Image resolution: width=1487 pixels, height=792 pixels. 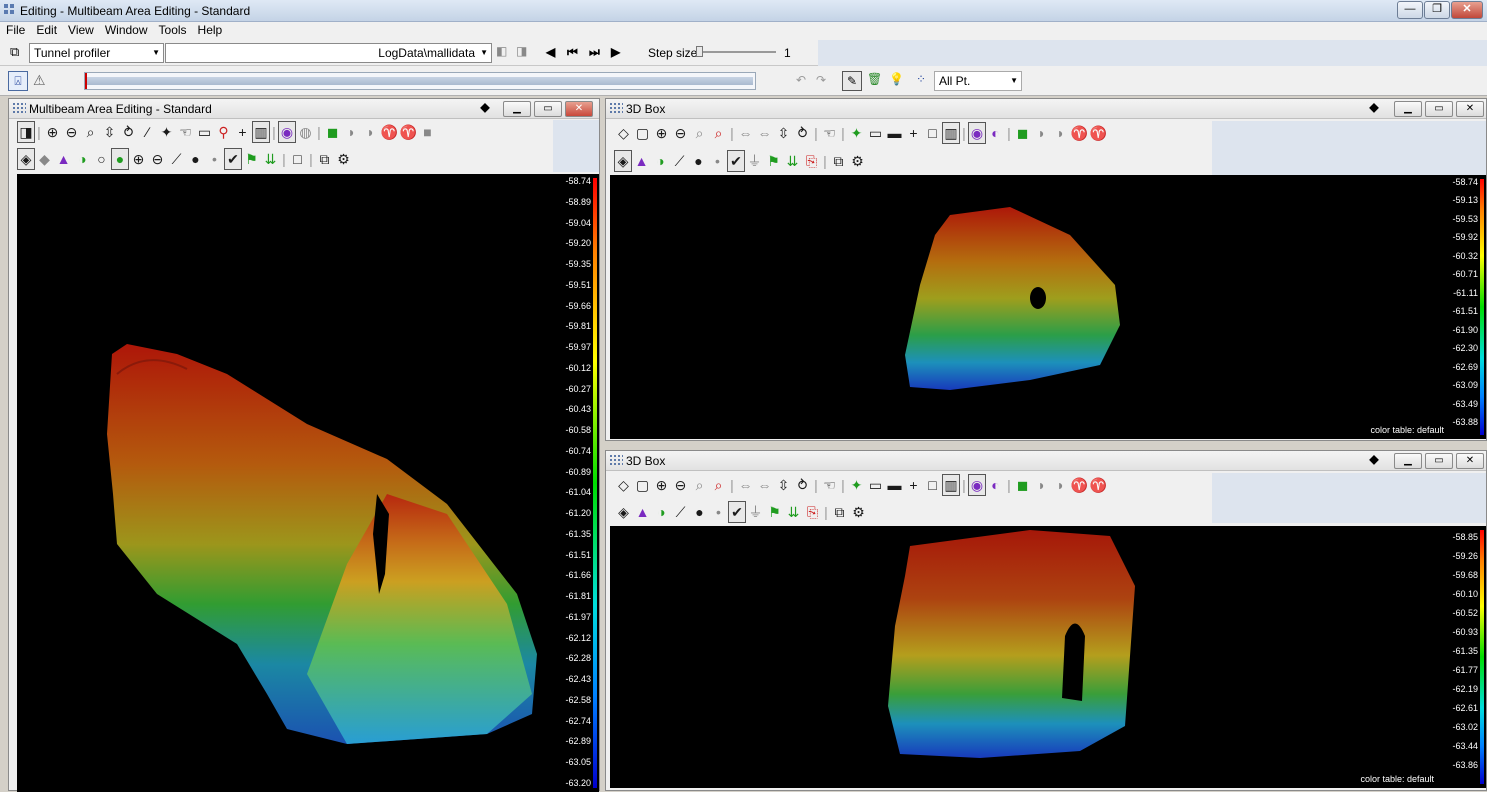 What do you see at coordinates (1439, 461) in the screenshot?
I see `box-bottom-max-button: ▭` at bounding box center [1439, 461].